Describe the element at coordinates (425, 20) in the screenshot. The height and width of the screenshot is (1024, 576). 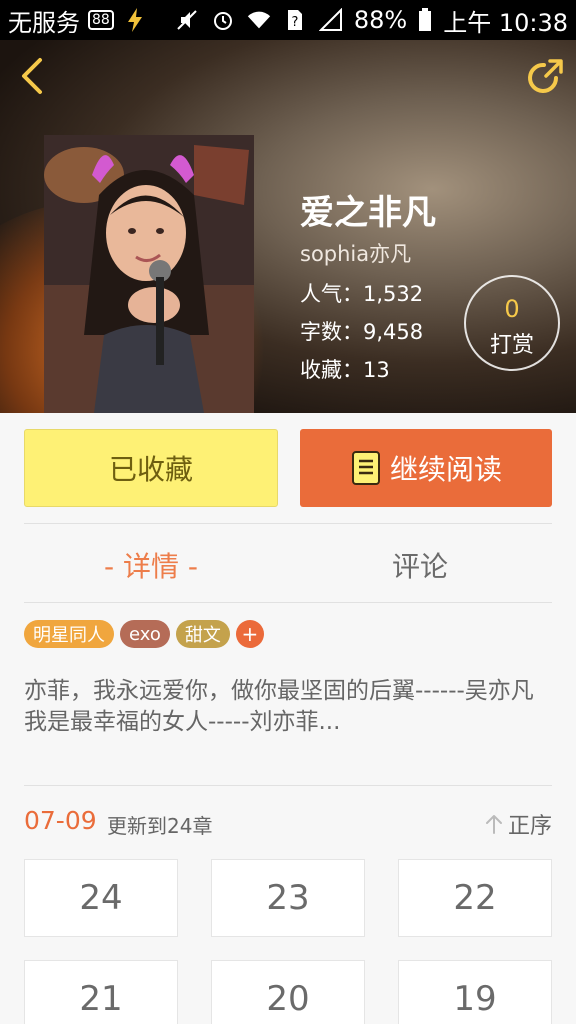
I see `battery-icon` at that location.